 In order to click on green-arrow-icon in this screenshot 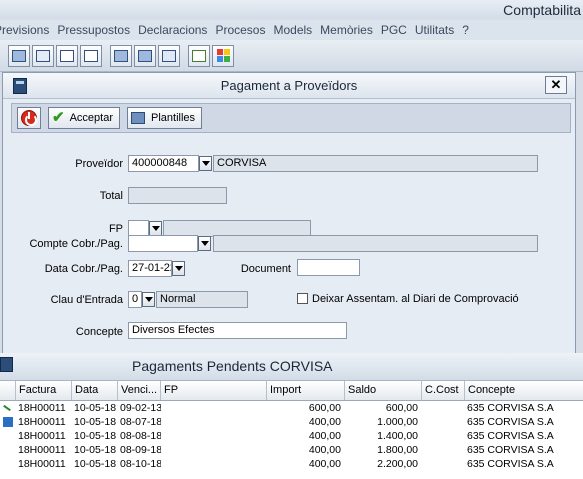, I will do `click(7, 408)`.